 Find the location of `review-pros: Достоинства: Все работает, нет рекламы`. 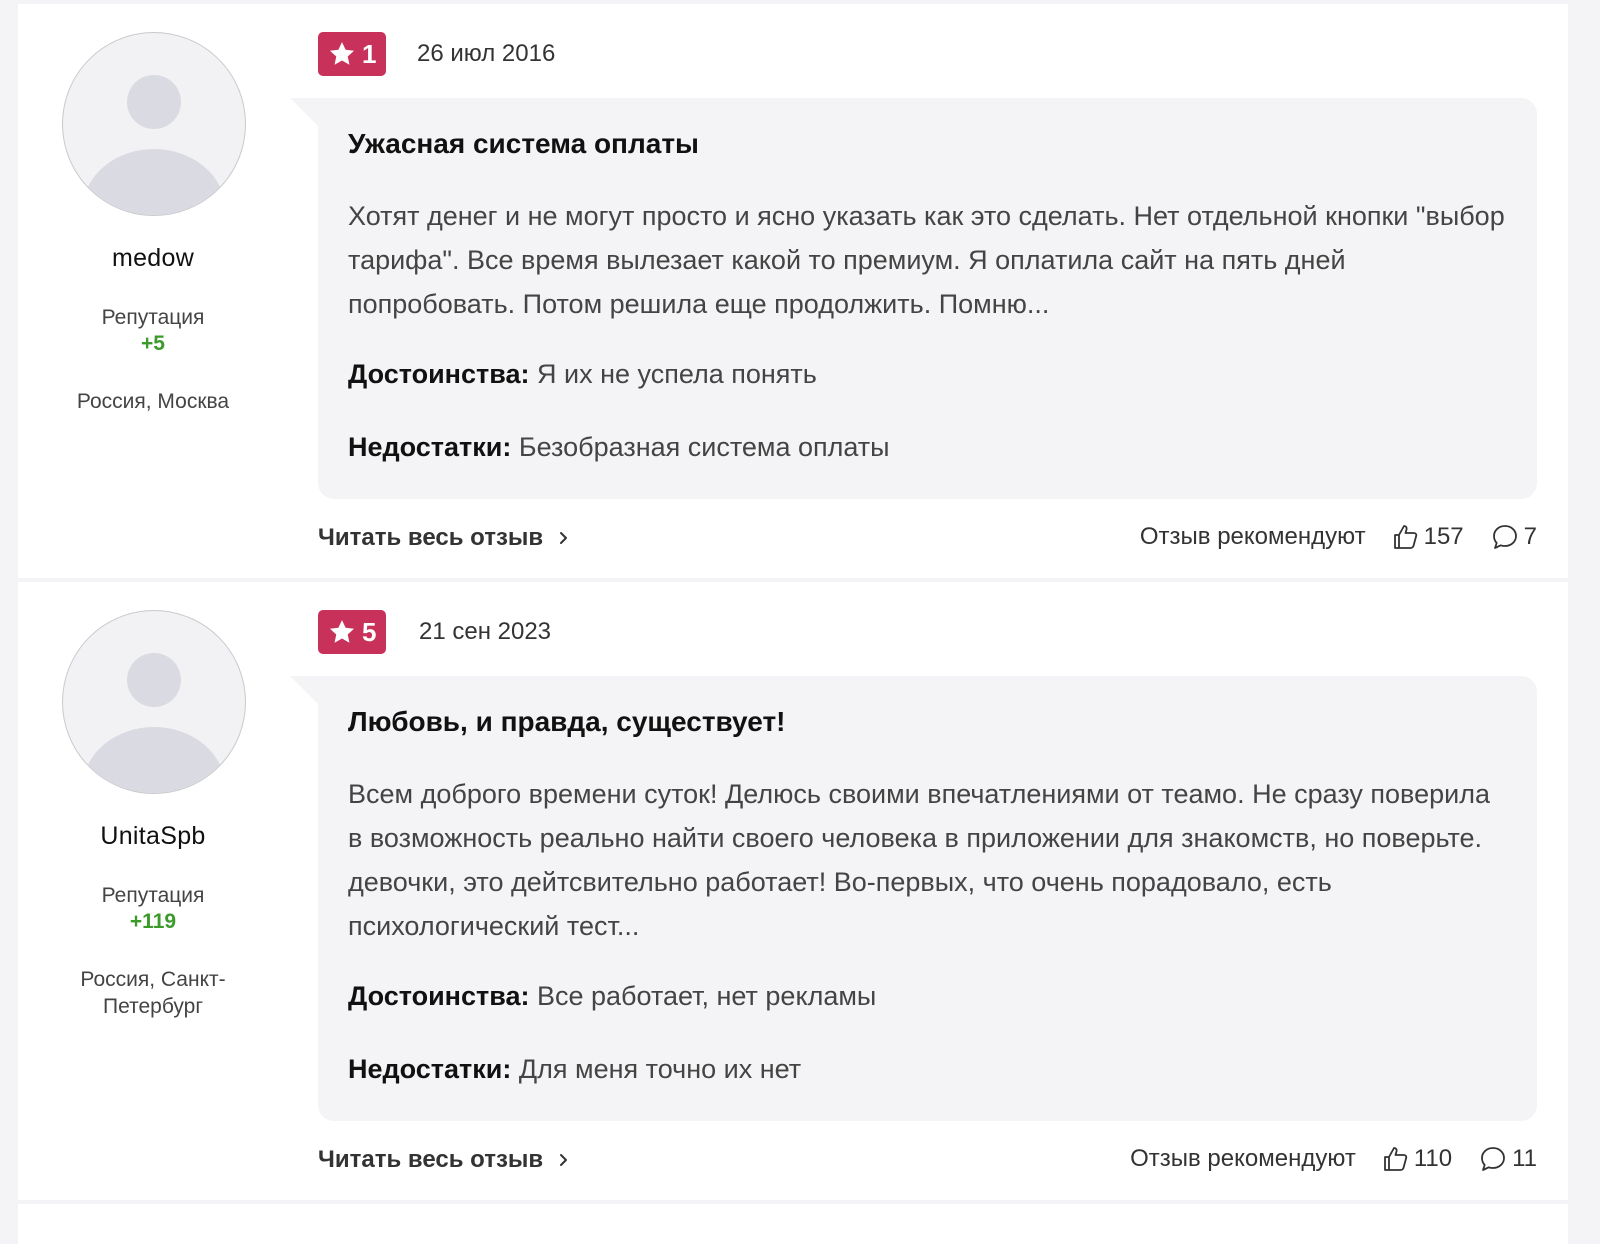

review-pros: Достоинства: Все работает, нет рекламы is located at coordinates (927, 996).